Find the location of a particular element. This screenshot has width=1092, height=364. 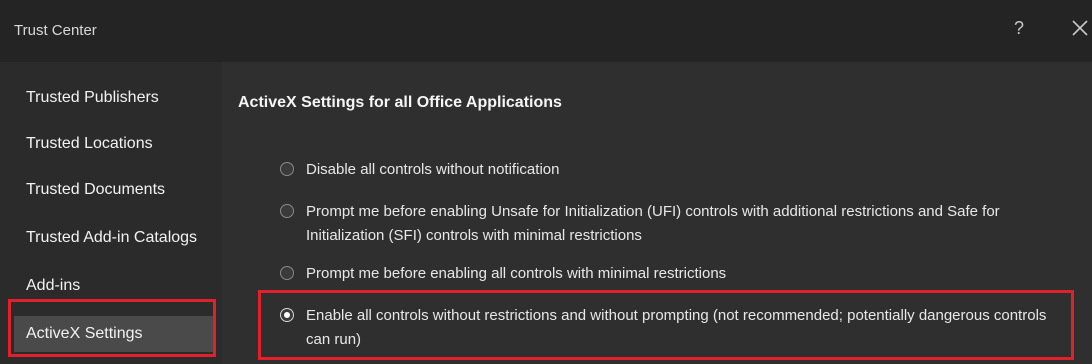

window-title: Trust Center is located at coordinates (55, 30).